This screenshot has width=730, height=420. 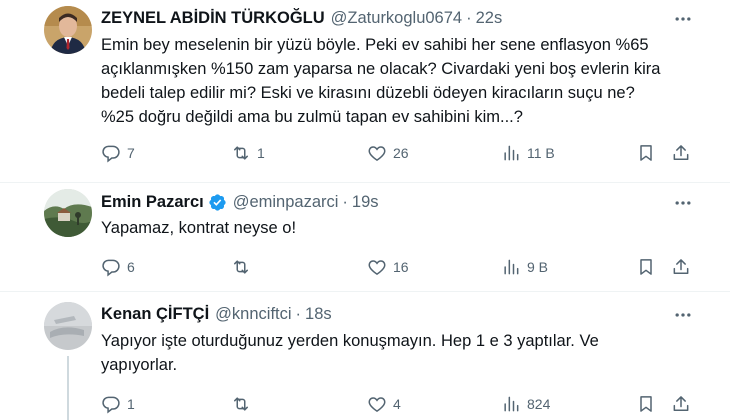 I want to click on reply-button: 7, so click(x=118, y=153).